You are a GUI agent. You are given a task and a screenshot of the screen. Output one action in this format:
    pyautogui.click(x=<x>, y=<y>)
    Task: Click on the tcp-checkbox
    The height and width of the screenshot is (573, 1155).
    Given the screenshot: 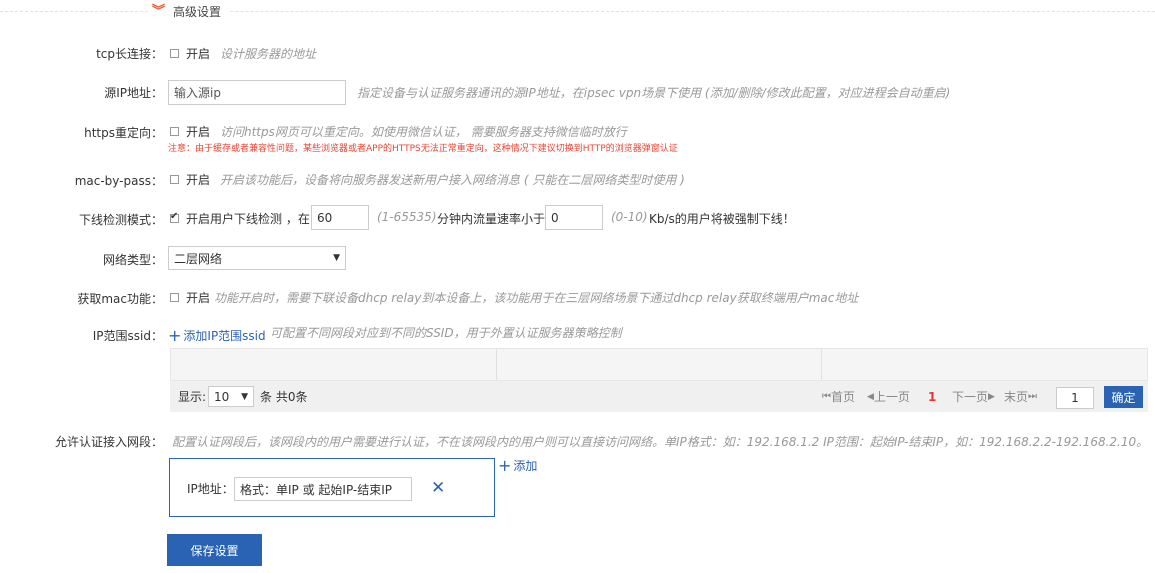 What is the action you would take?
    pyautogui.click(x=174, y=53)
    